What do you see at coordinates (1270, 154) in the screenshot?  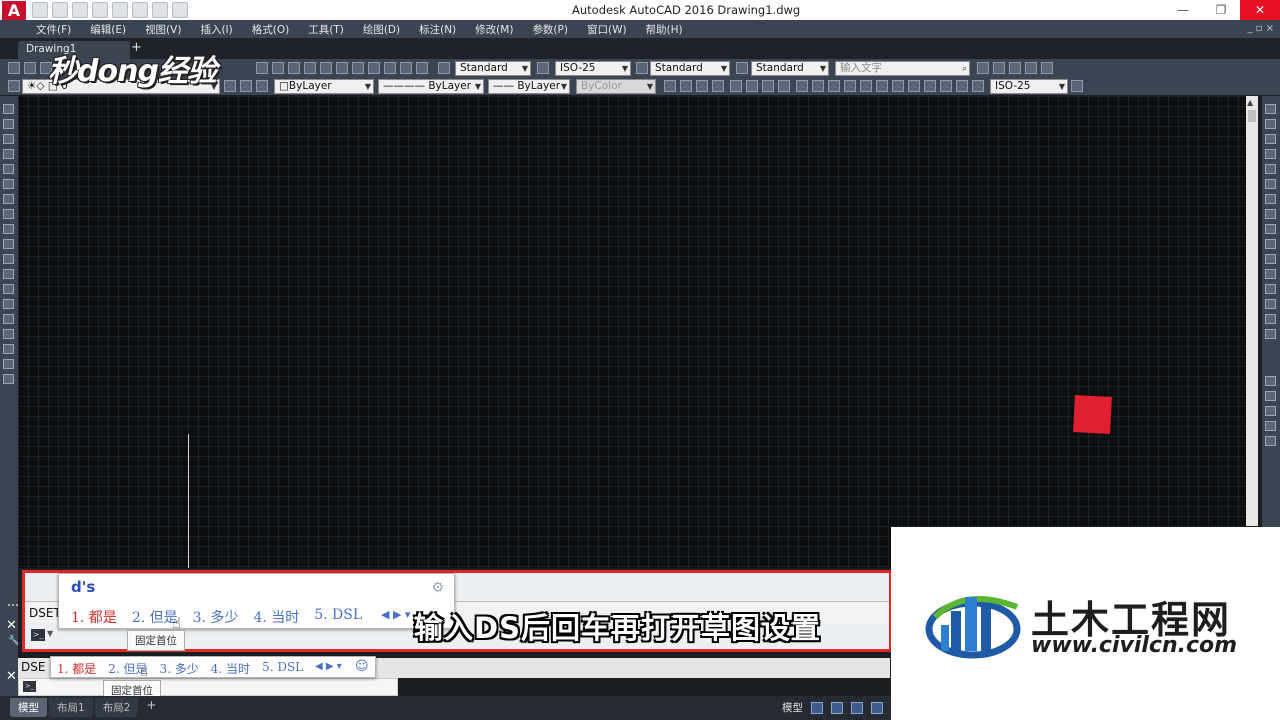 I see `offset-icon` at bounding box center [1270, 154].